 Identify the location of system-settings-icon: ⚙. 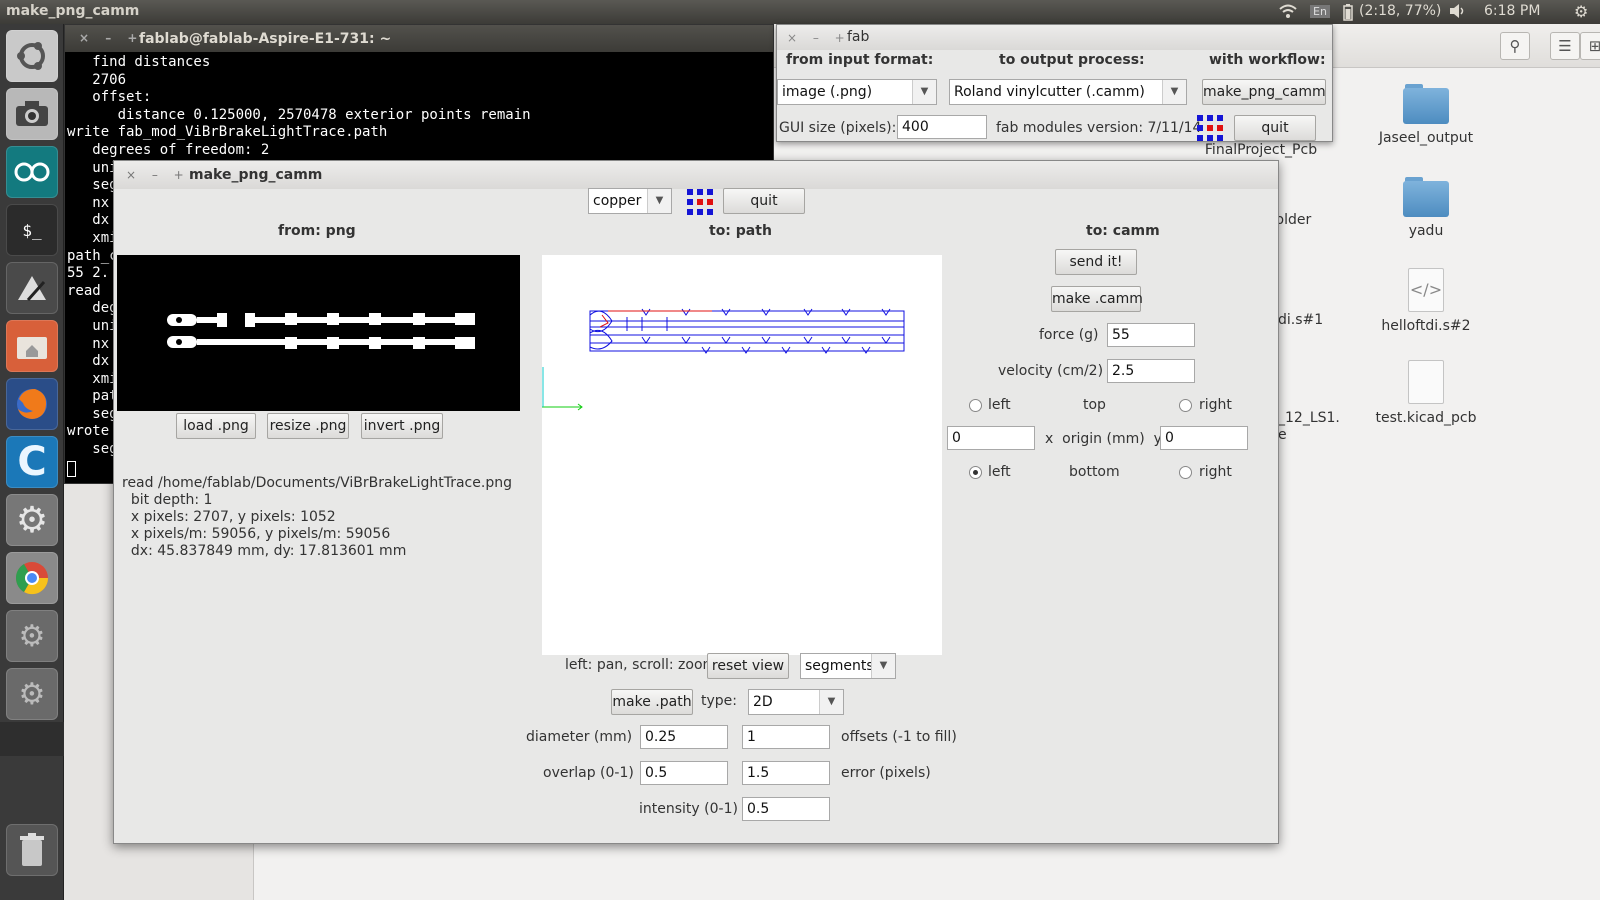
(32, 636).